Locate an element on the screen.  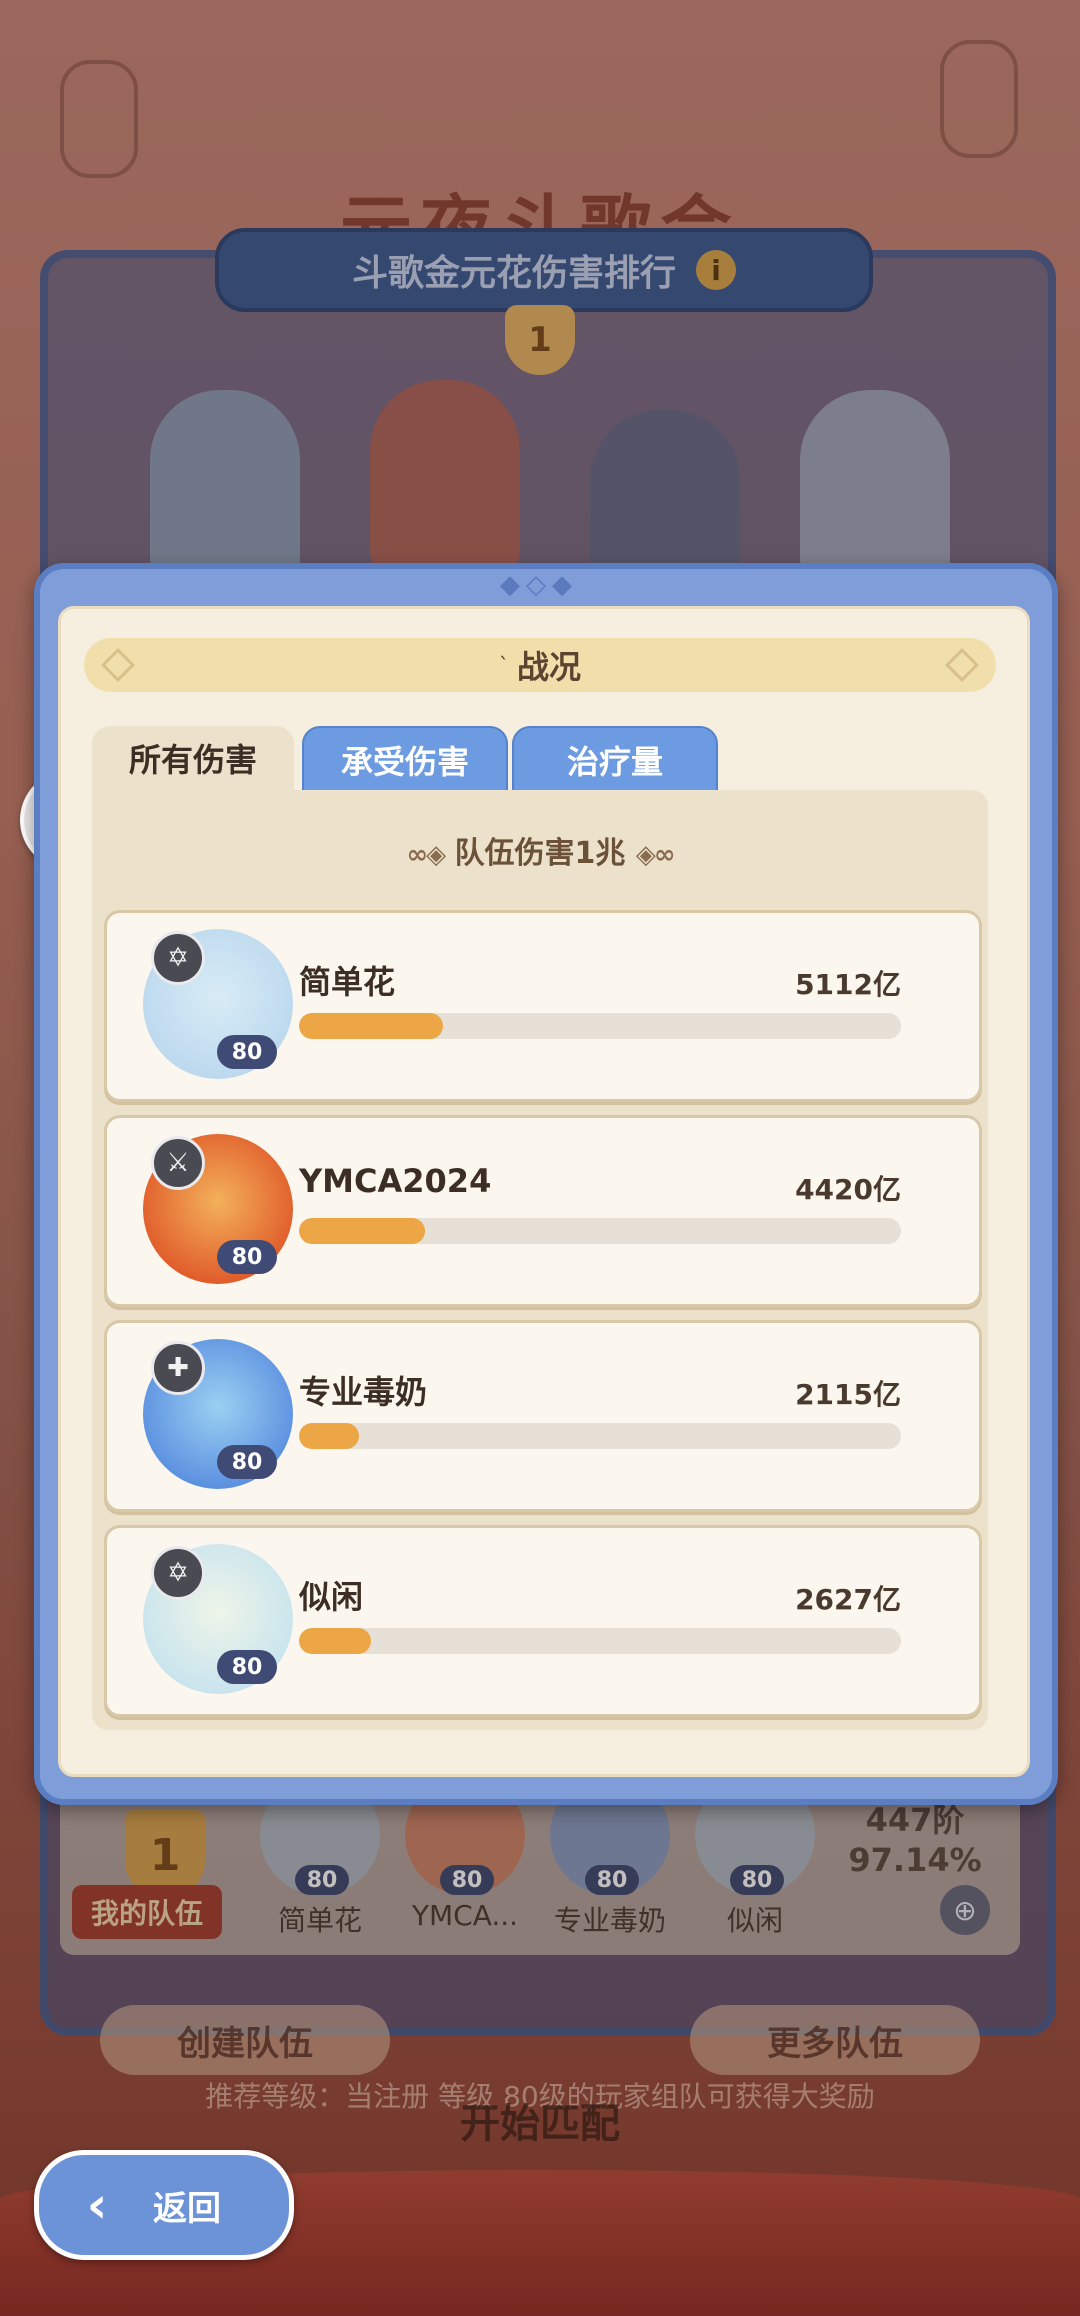
sword-role-icon: ⚔ is located at coordinates (178, 1163).